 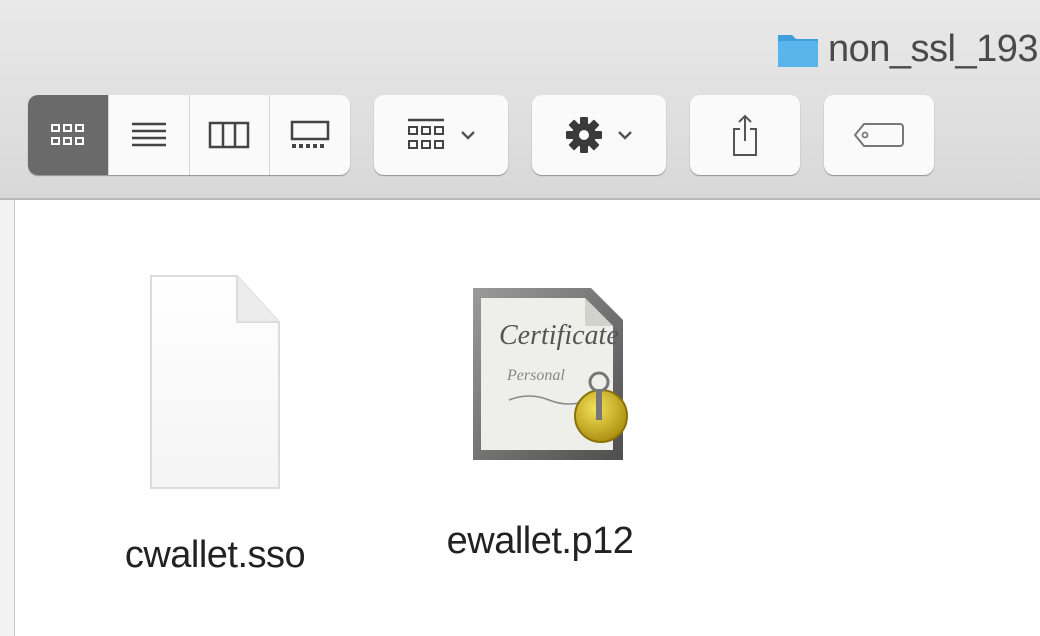 I want to click on svg-text: Certificate, so click(x=559, y=335).